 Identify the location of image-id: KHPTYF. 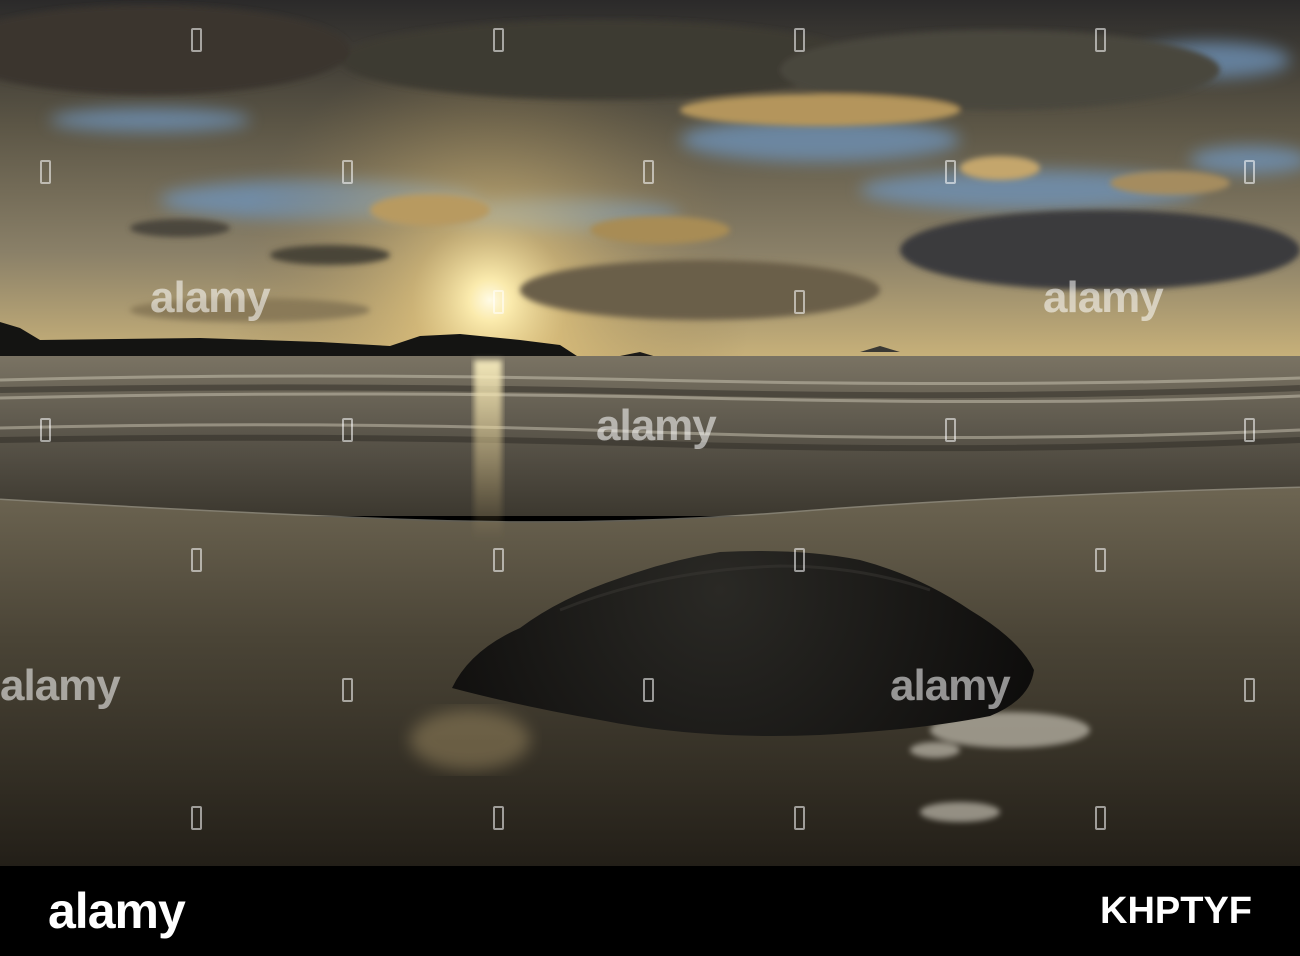
(1176, 911).